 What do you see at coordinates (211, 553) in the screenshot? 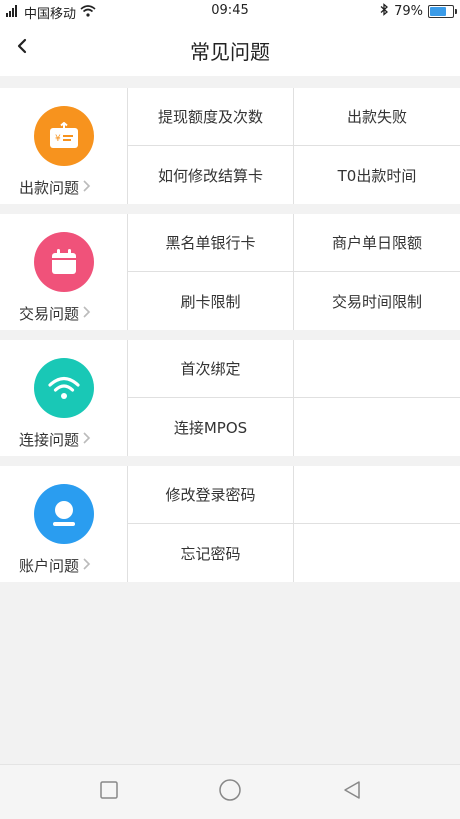
I see `question-item: 忘记密码` at bounding box center [211, 553].